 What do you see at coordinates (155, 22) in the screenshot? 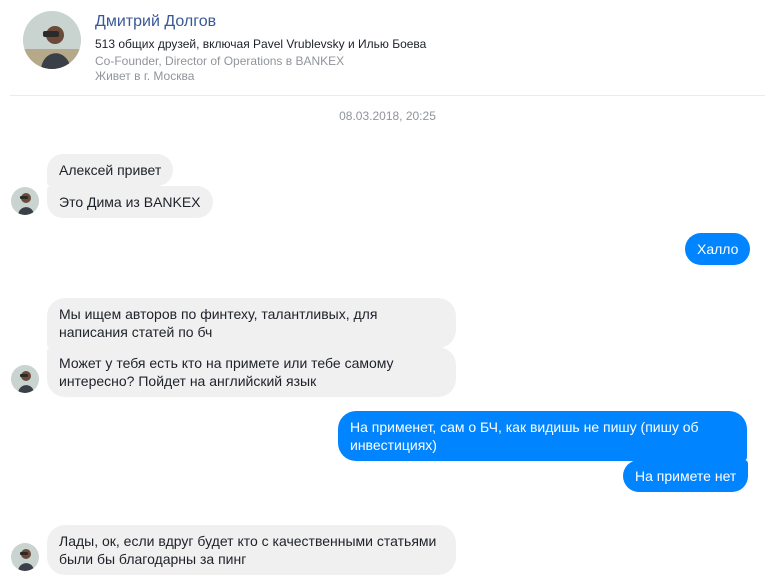
I see `profile-name: Дмитрий Долгов` at bounding box center [155, 22].